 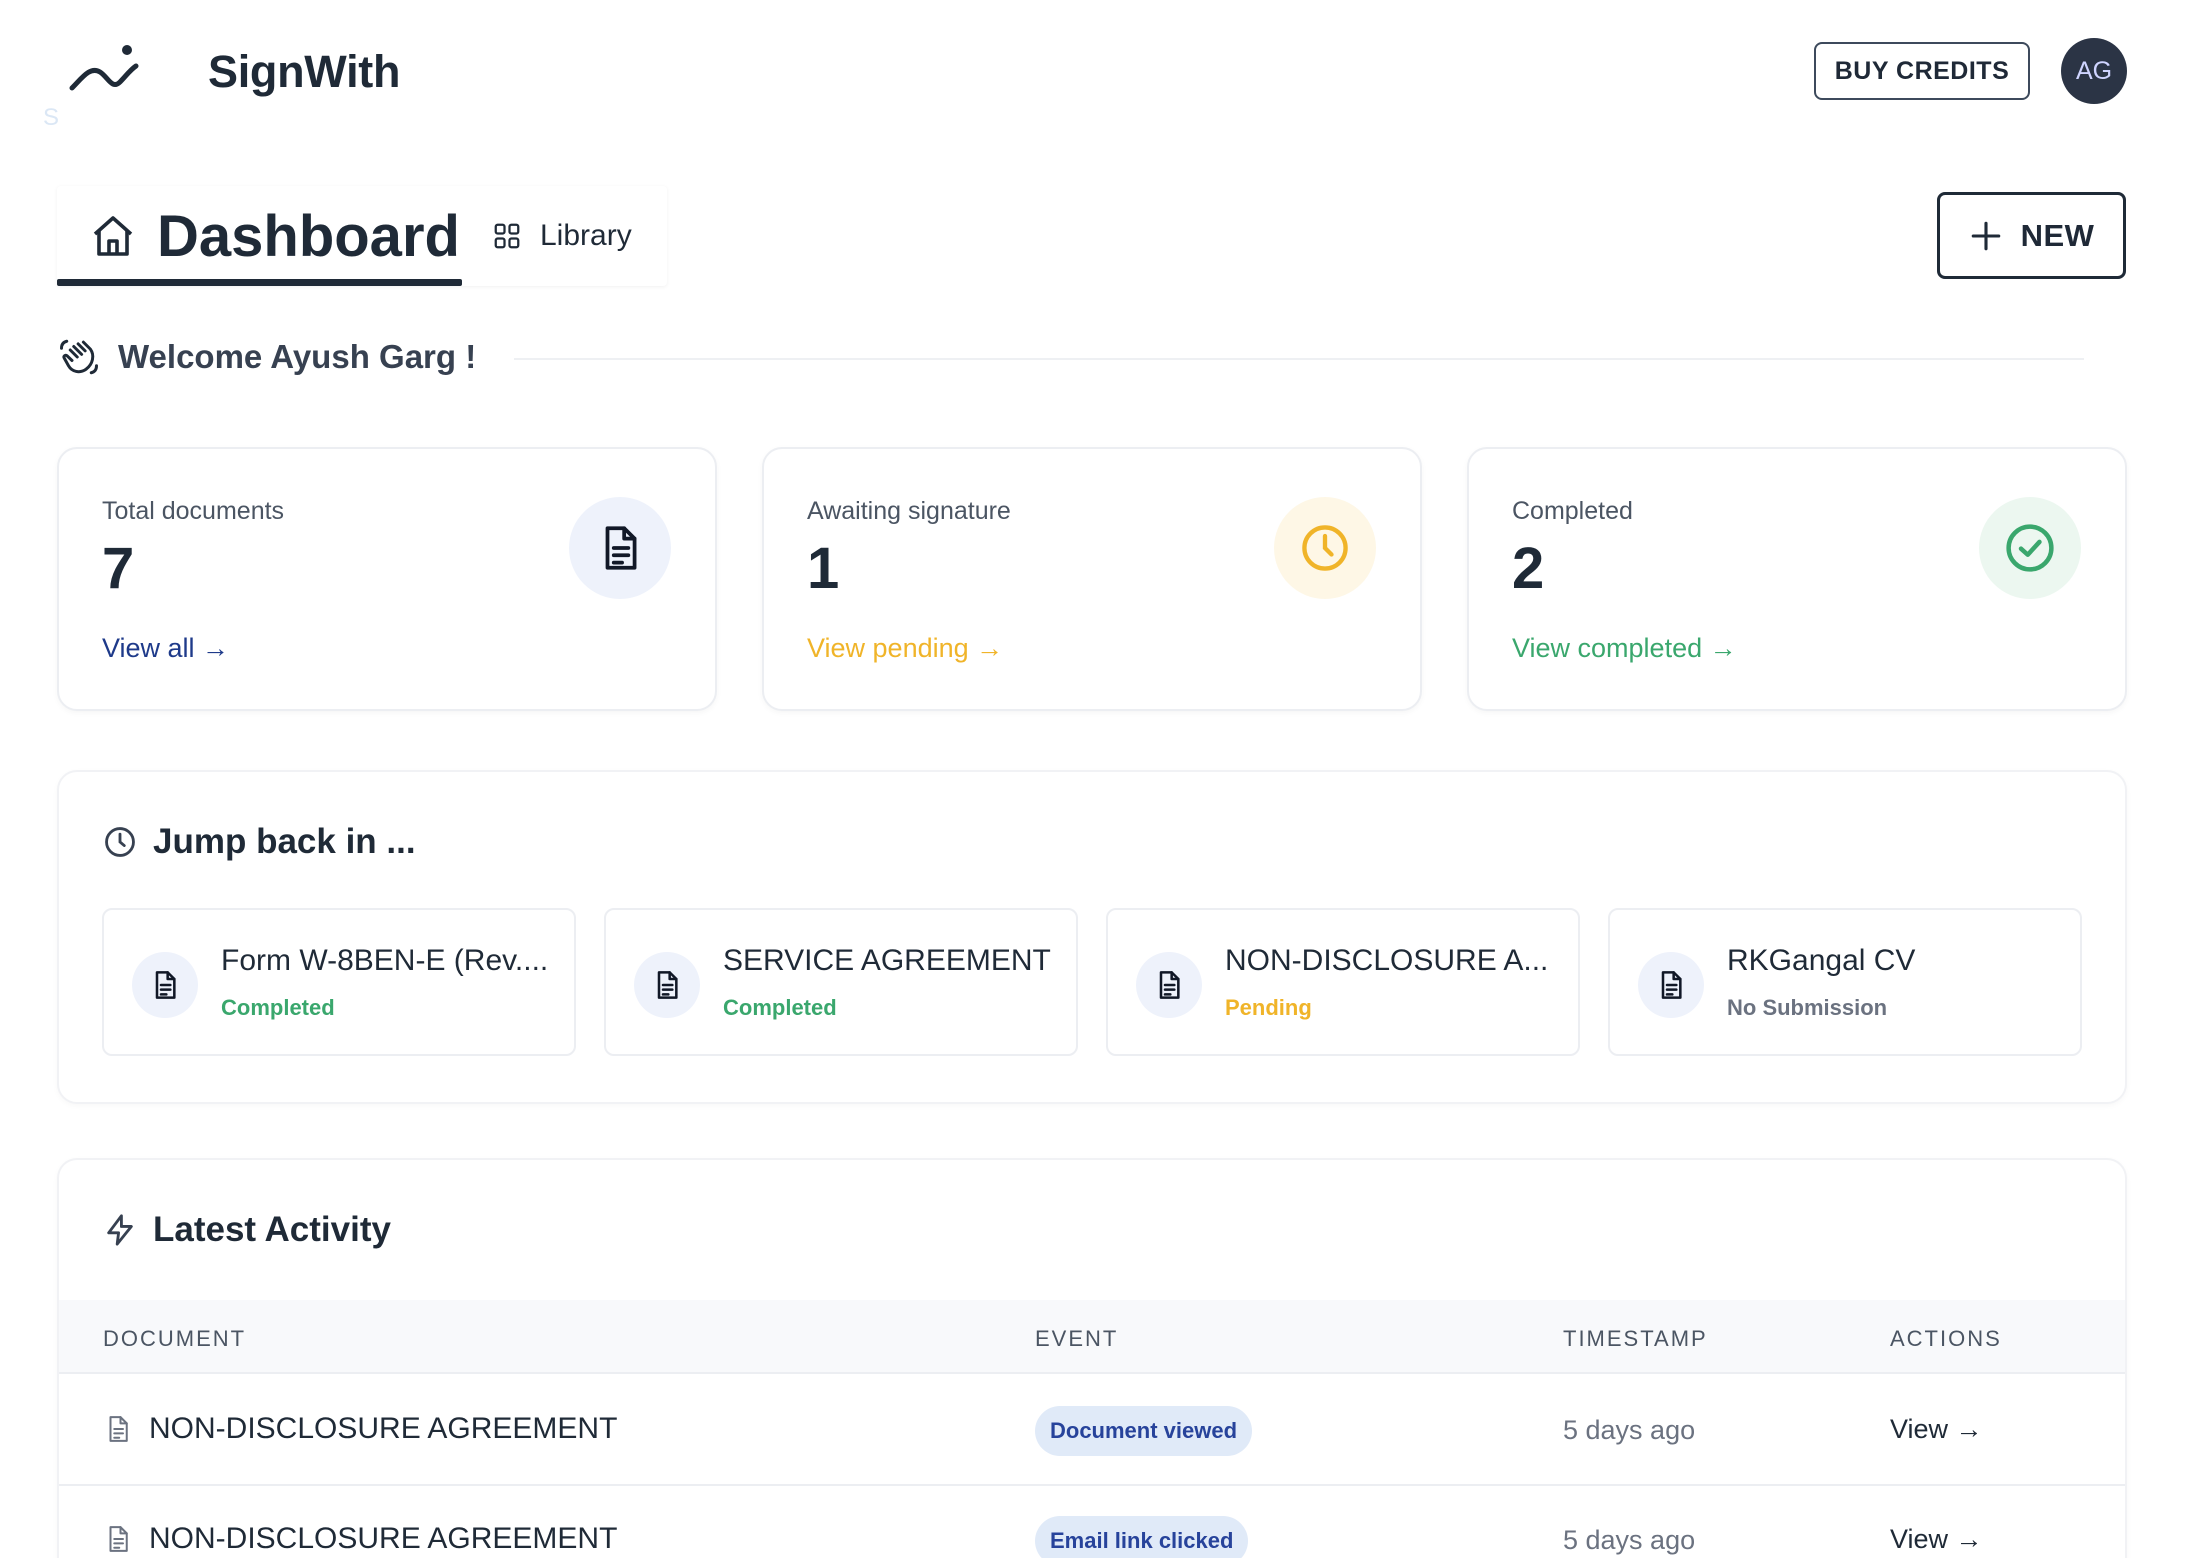 What do you see at coordinates (304, 72) in the screenshot?
I see `brand-name: SignWith` at bounding box center [304, 72].